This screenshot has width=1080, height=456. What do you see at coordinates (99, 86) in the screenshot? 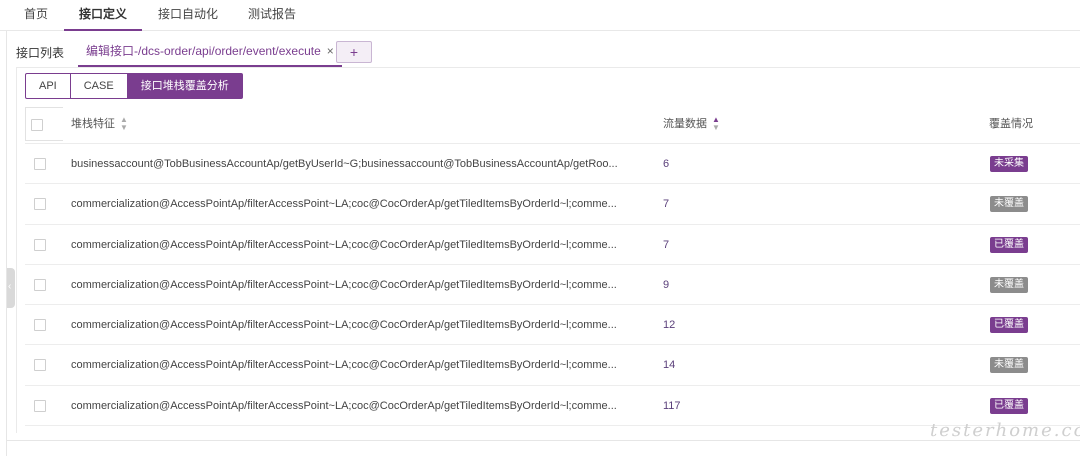
I see `segment-case: CASE` at bounding box center [99, 86].